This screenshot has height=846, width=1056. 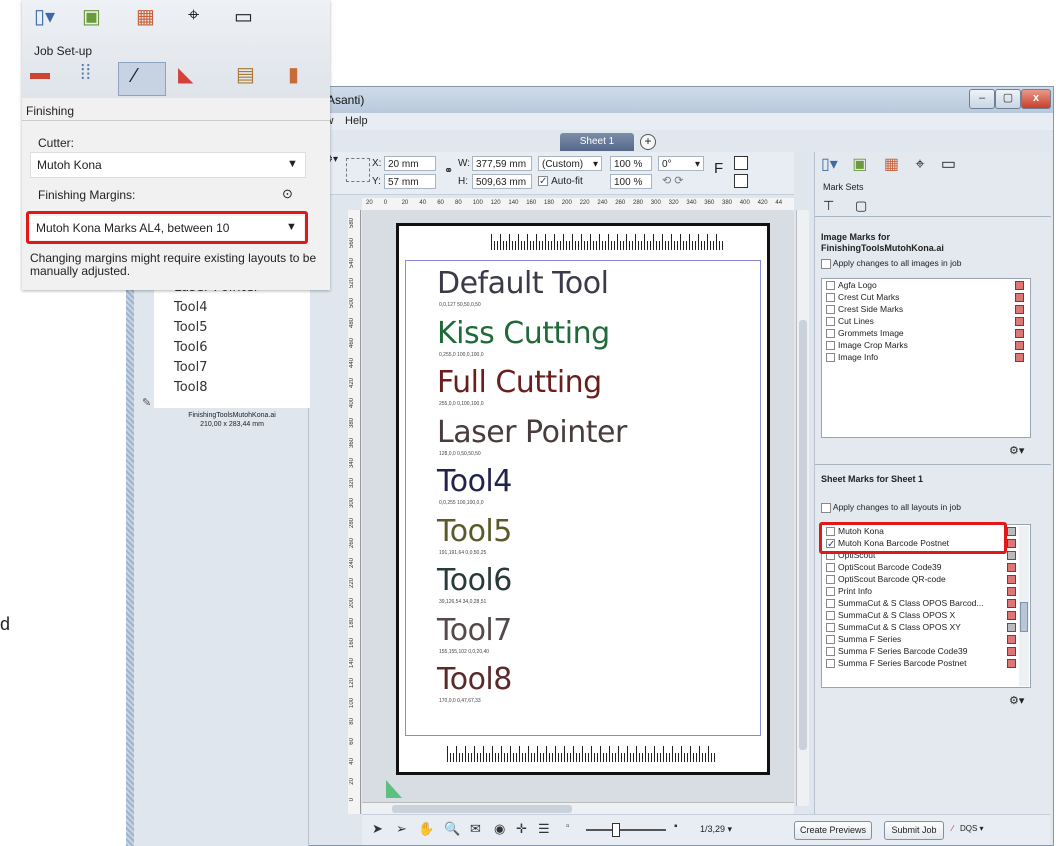 What do you see at coordinates (926, 309) in the screenshot?
I see `image-mark-item: Crest Side Marks` at bounding box center [926, 309].